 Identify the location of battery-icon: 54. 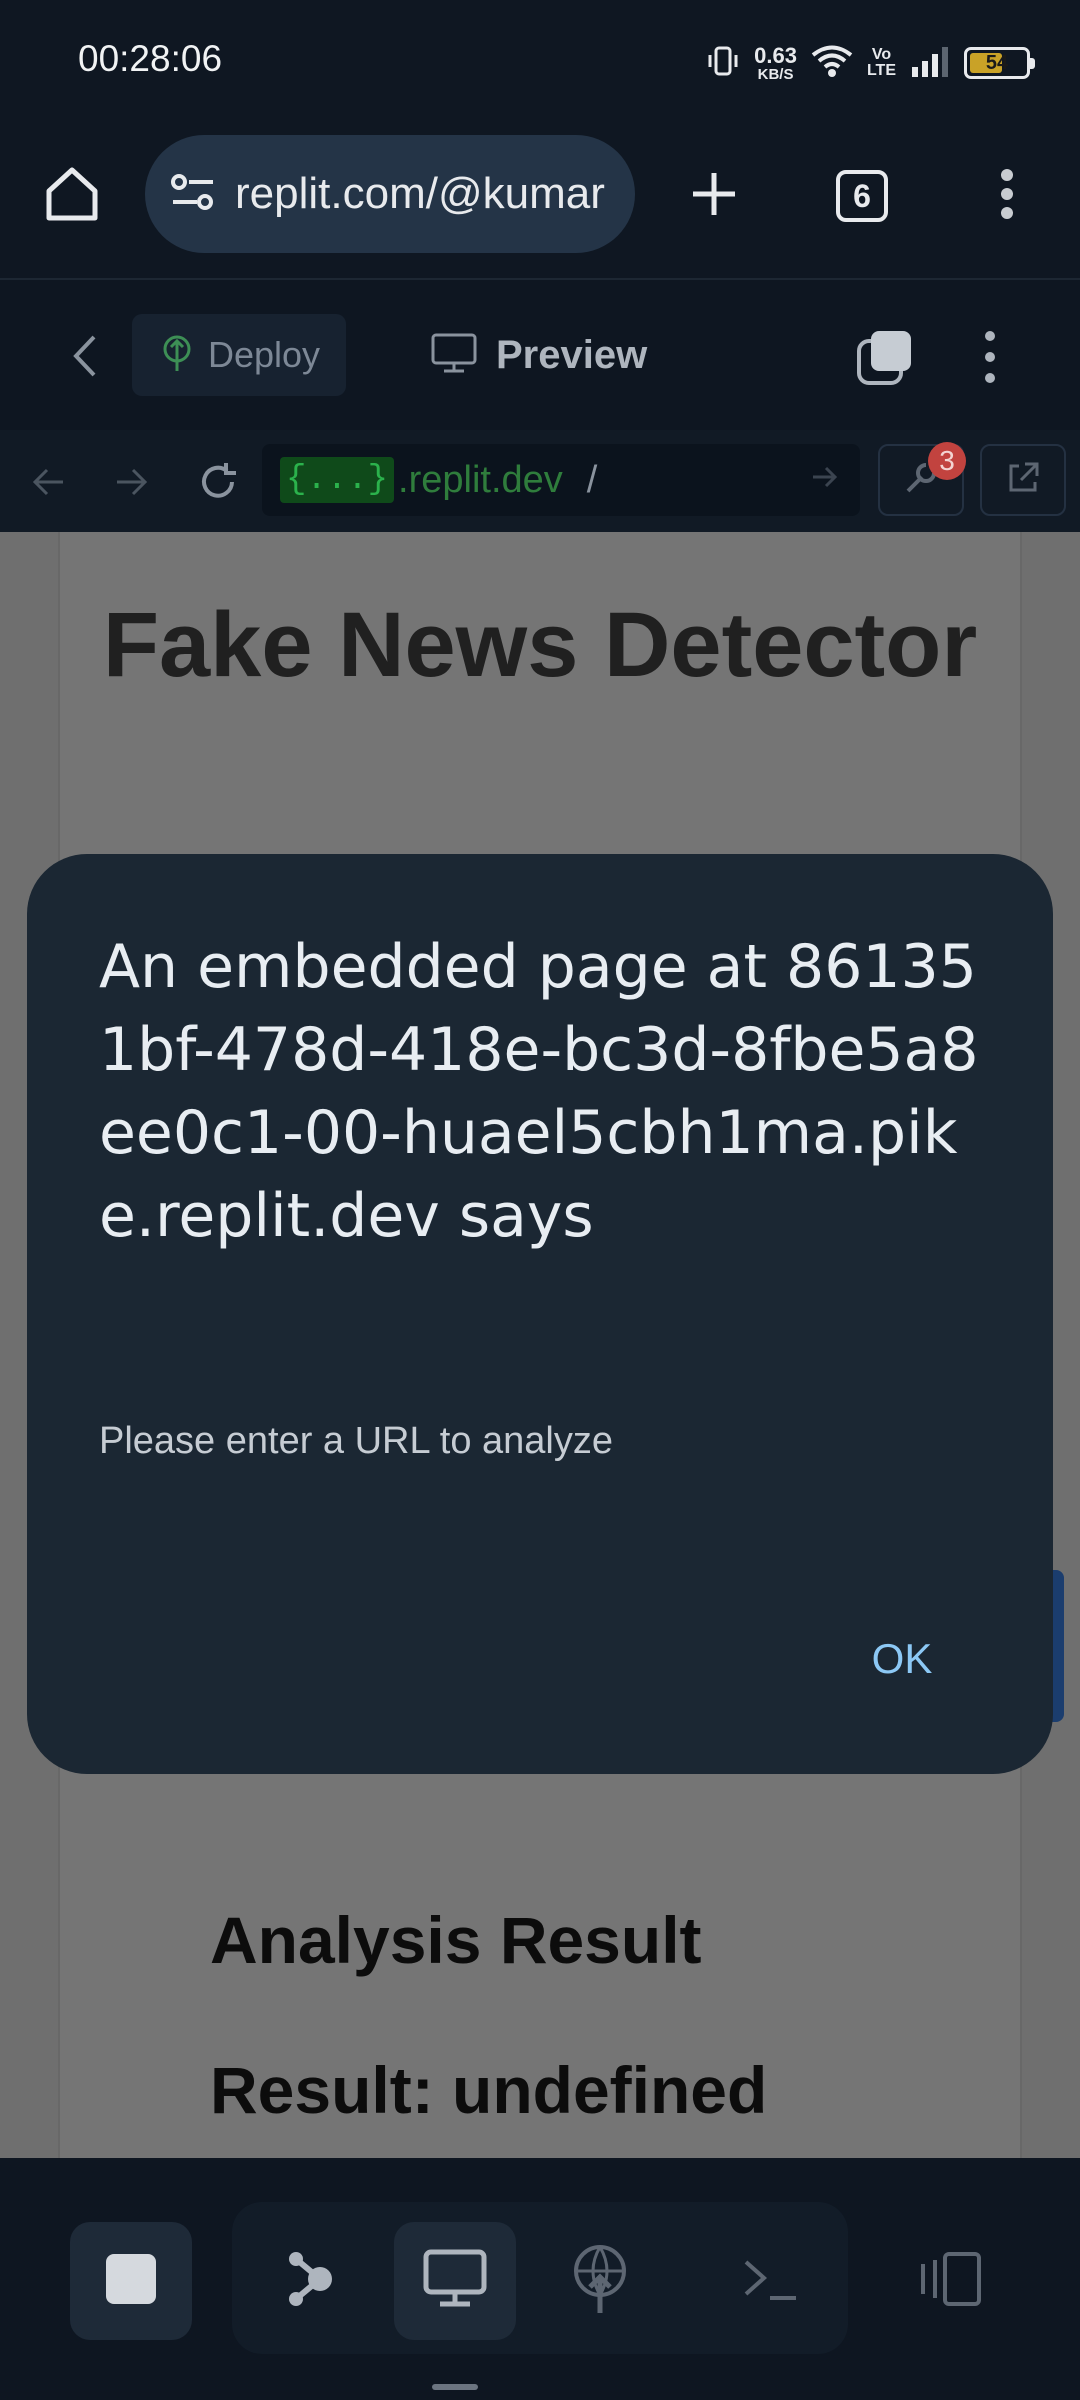
(999, 63).